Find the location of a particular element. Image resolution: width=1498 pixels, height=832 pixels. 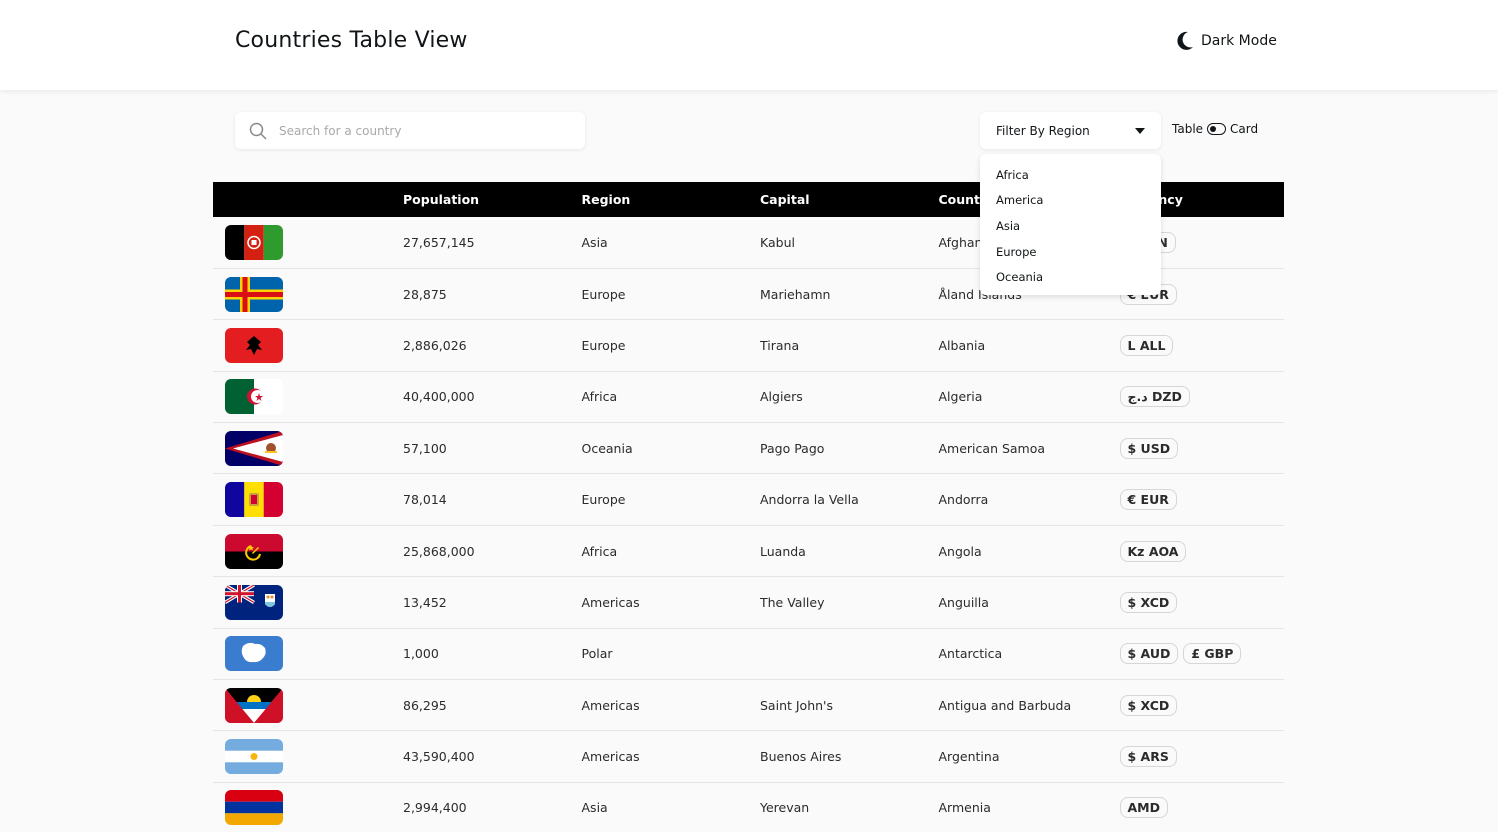

table-row: 2,886,026 Europe Tirana Albania L ALL is located at coordinates (748, 346).